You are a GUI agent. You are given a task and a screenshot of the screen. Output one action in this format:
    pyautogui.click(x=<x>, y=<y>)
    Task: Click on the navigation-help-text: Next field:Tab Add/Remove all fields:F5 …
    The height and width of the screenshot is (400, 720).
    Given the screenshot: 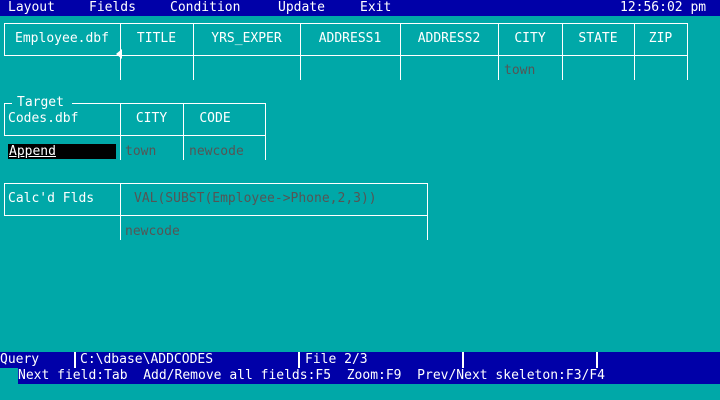 What is the action you would take?
    pyautogui.click(x=311, y=375)
    